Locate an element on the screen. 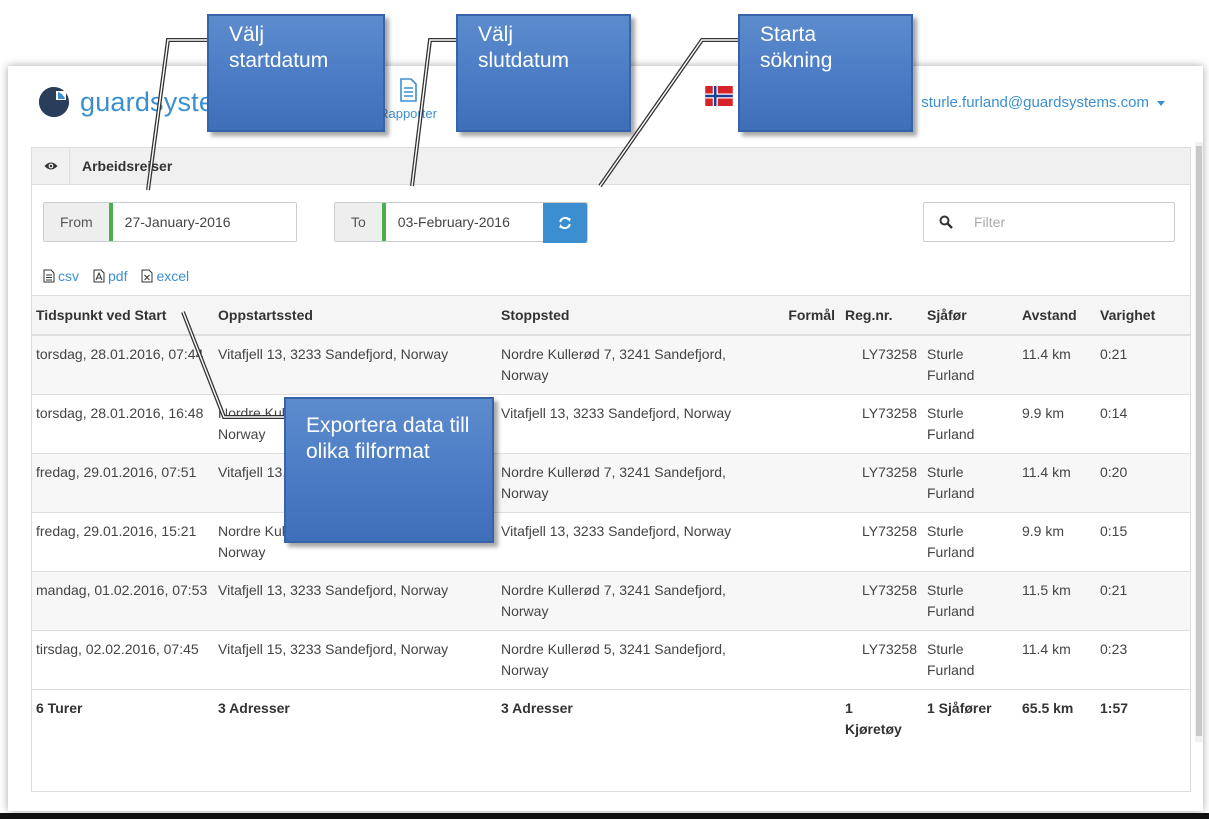 Image resolution: width=1209 pixels, height=819 pixels. start-place-cell: Vitafjell 15, 3233 Sandefjord, Norway is located at coordinates (355, 659).